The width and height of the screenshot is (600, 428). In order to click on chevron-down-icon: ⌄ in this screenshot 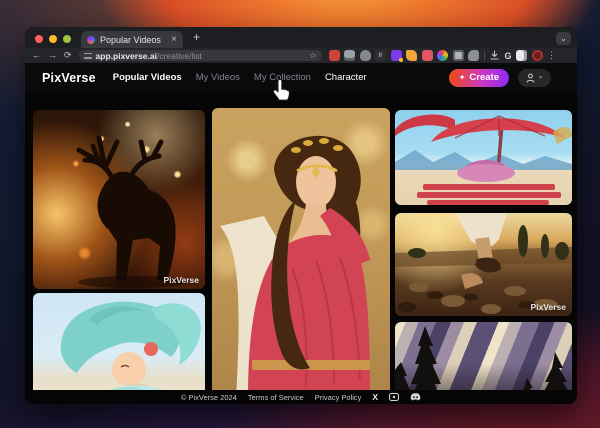, I will do `click(540, 76)`.